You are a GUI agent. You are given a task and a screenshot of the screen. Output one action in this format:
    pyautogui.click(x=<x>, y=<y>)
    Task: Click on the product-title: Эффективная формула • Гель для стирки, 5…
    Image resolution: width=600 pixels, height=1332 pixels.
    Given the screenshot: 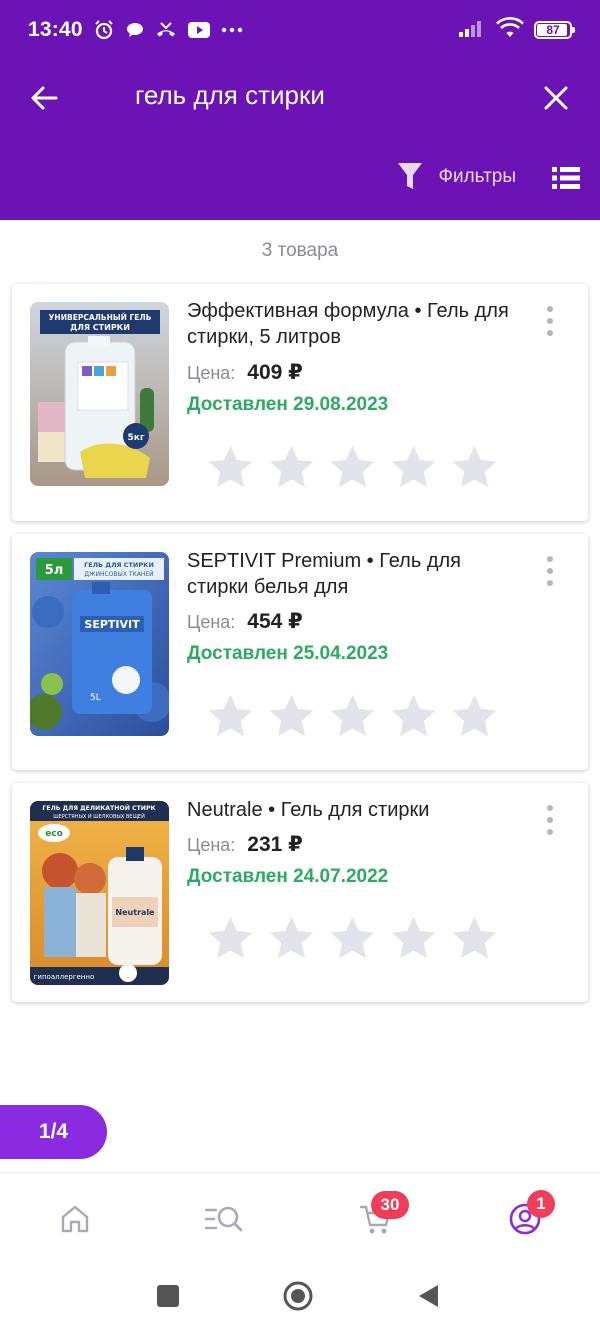 What is the action you would take?
    pyautogui.click(x=357, y=324)
    